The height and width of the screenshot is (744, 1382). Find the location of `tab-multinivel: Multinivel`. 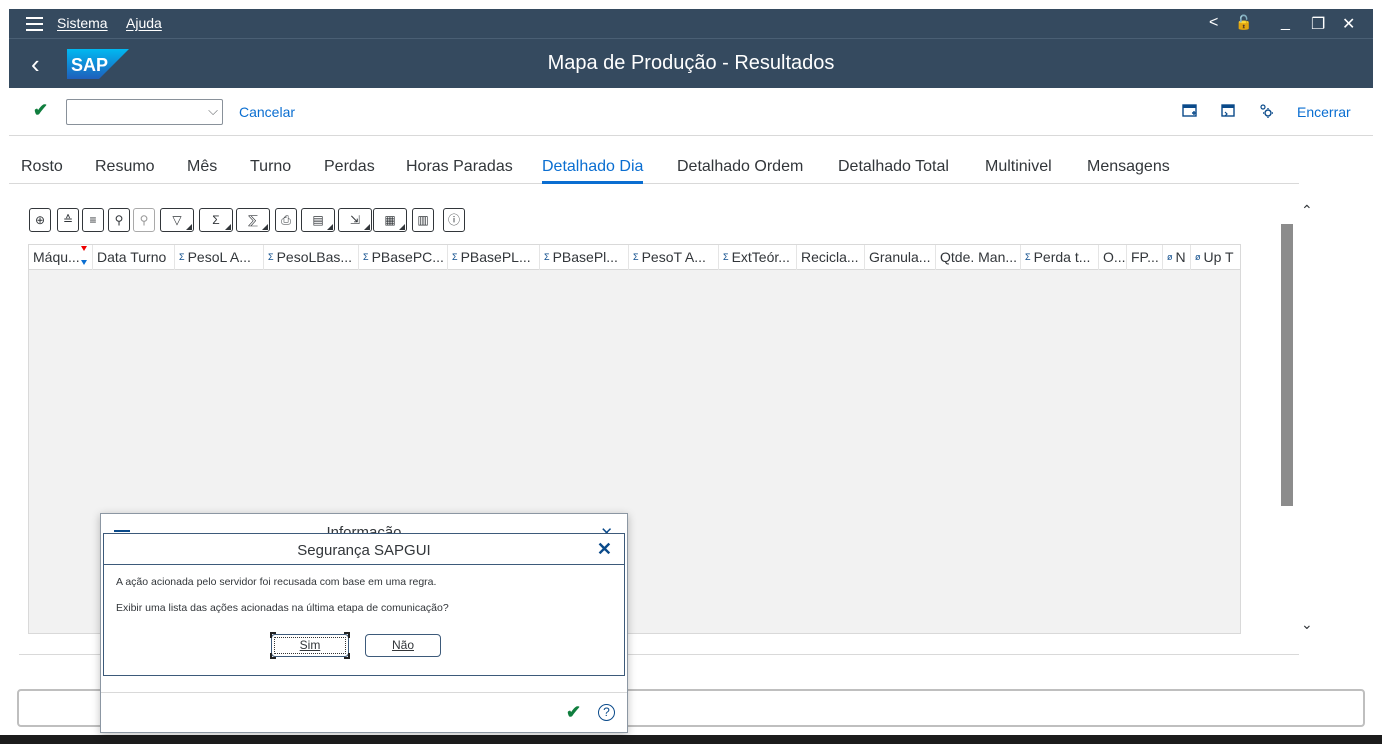

tab-multinivel: Multinivel is located at coordinates (1018, 167).